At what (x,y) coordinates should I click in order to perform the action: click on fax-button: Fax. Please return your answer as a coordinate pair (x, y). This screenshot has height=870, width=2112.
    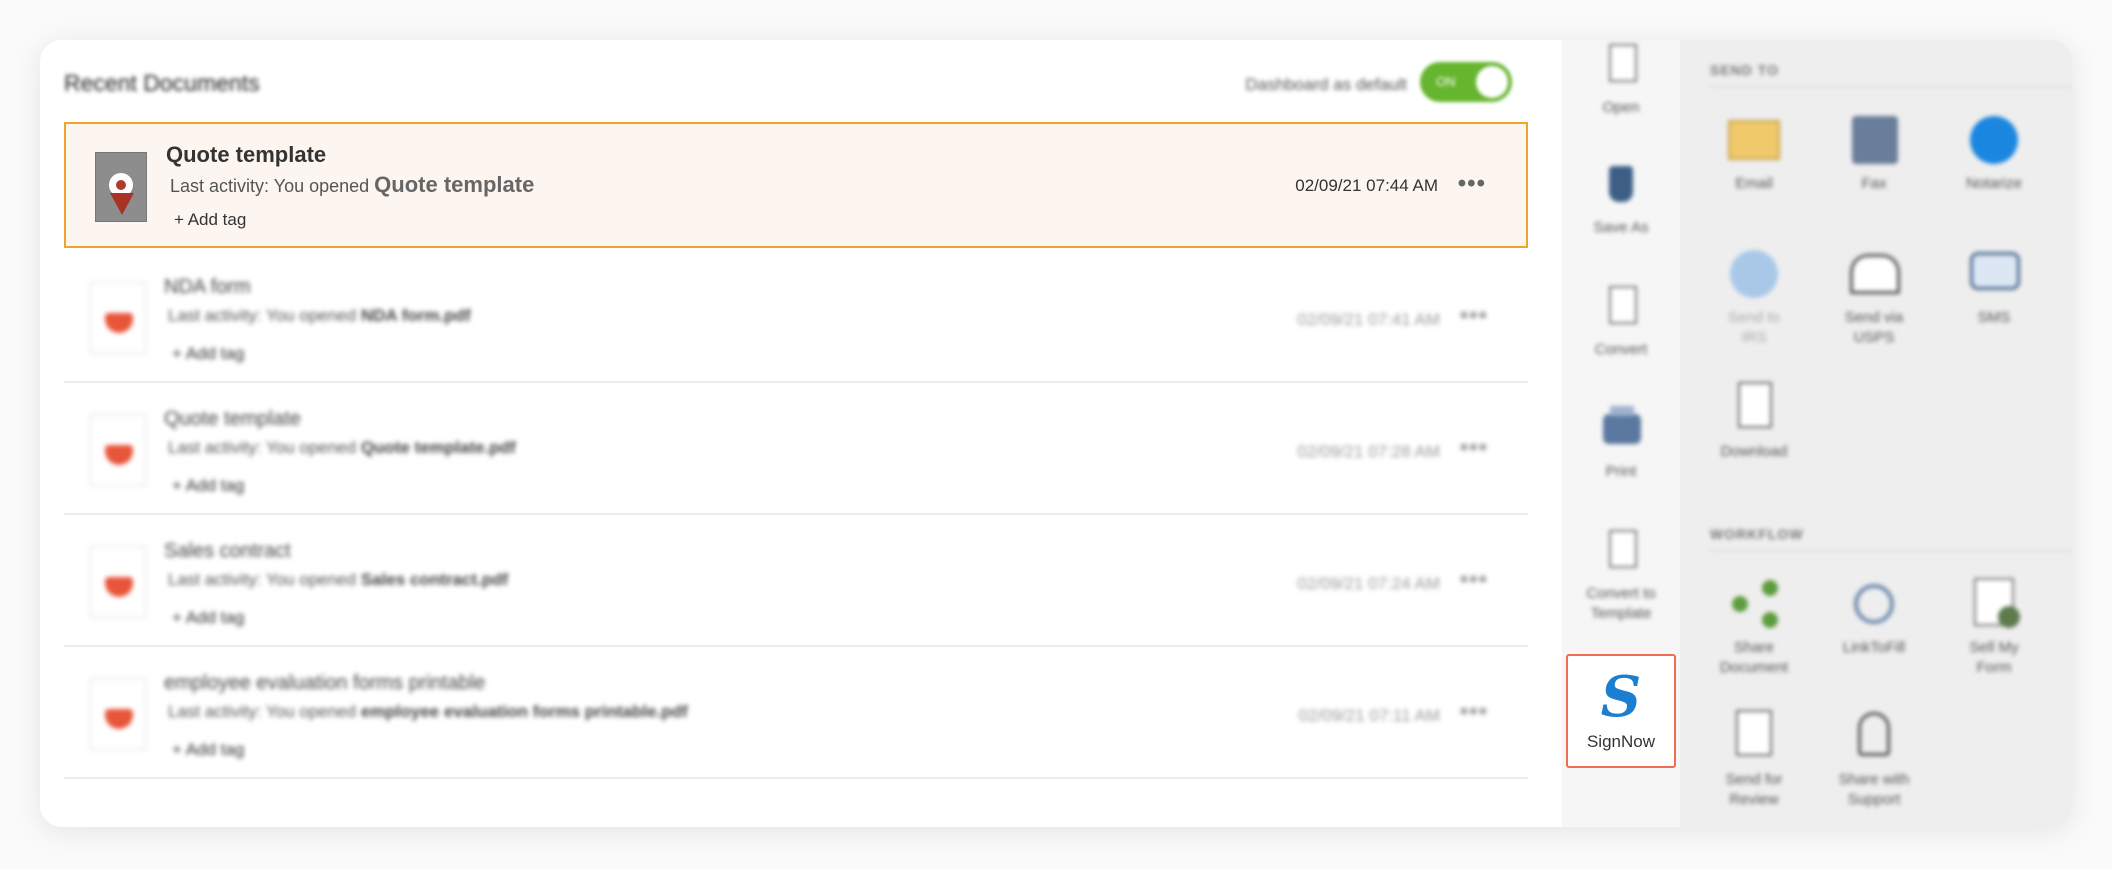
    Looking at the image, I should click on (1874, 153).